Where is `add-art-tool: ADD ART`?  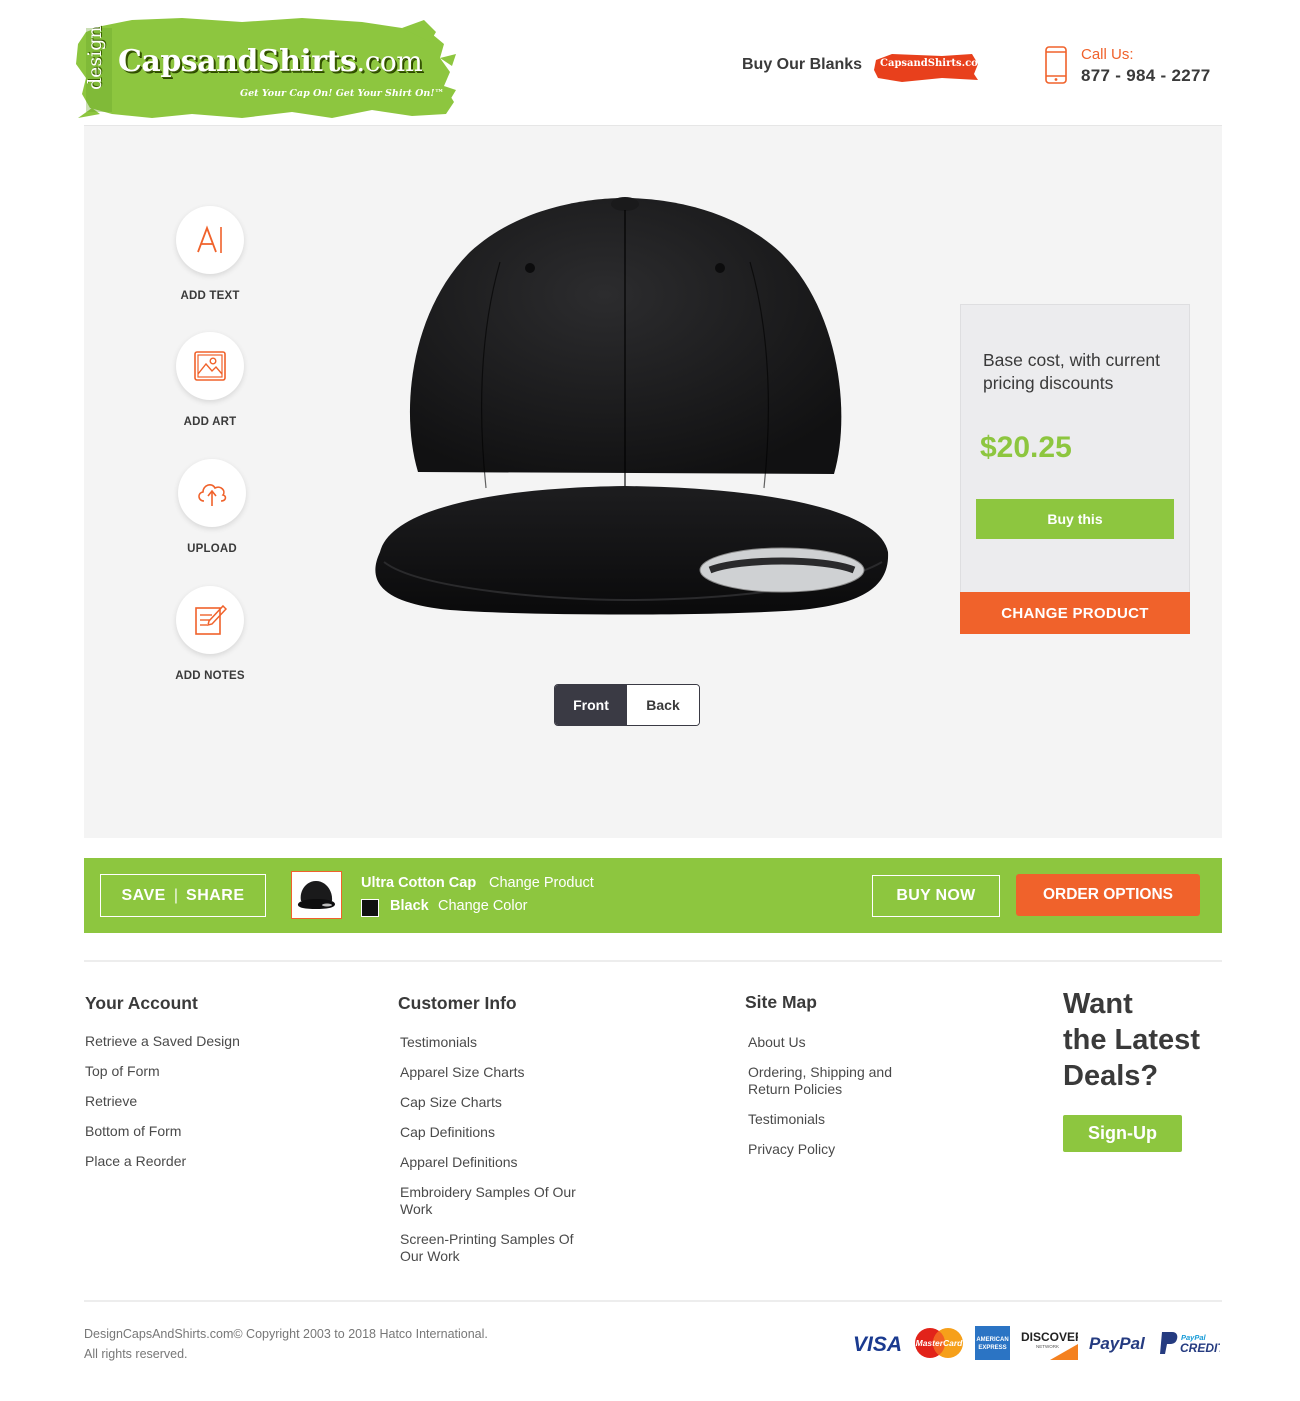
add-art-tool: ADD ART is located at coordinates (210, 380).